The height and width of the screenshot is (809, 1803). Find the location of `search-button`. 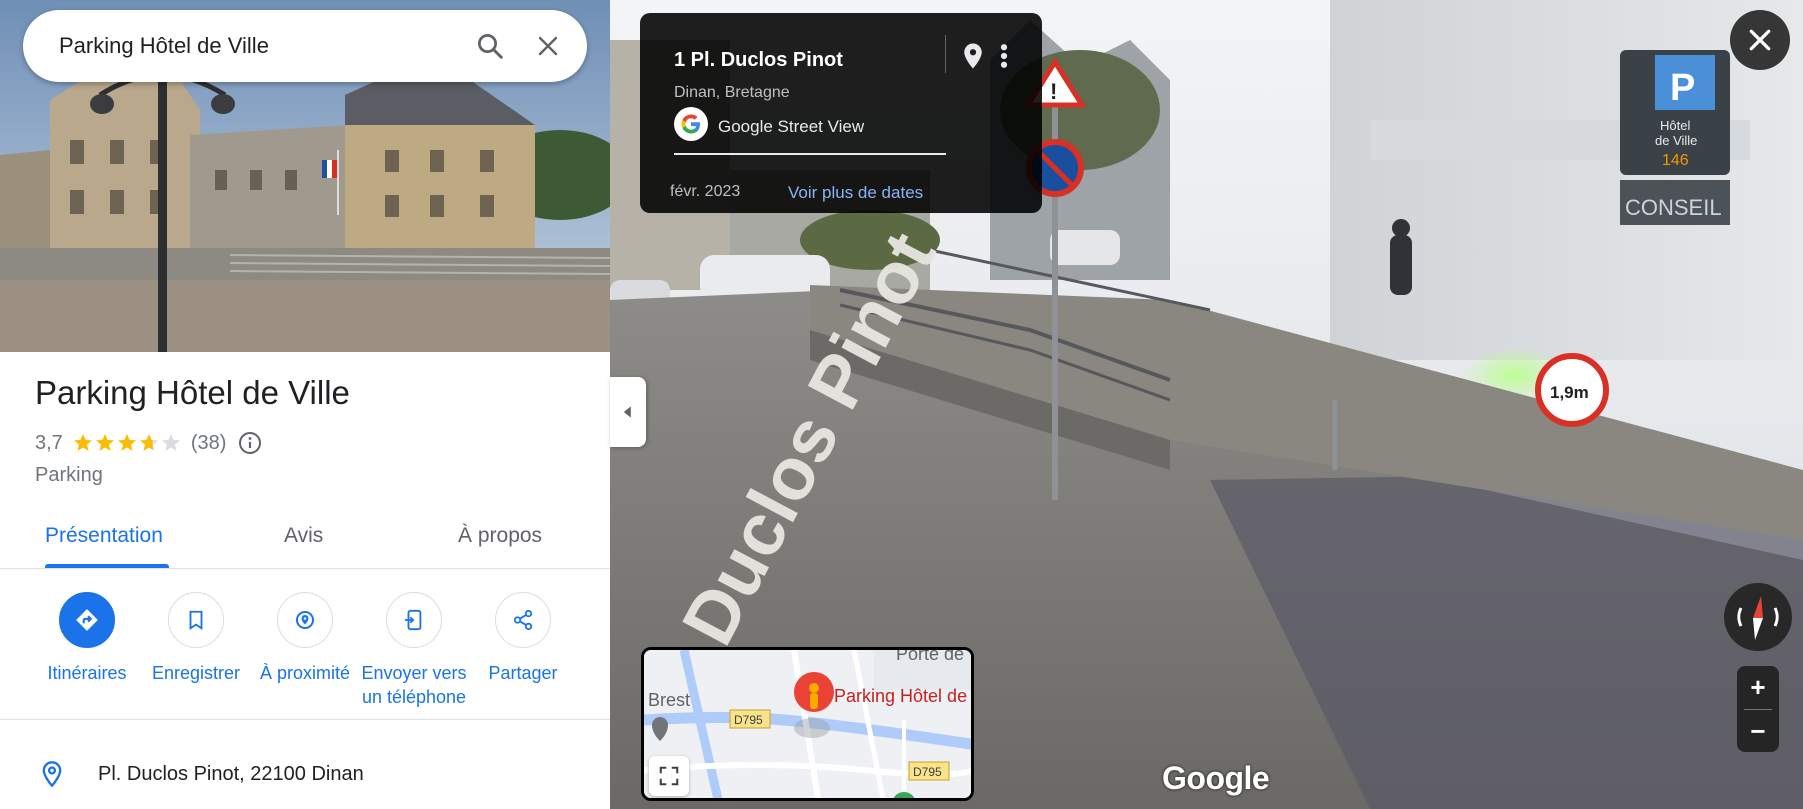

search-button is located at coordinates (490, 46).